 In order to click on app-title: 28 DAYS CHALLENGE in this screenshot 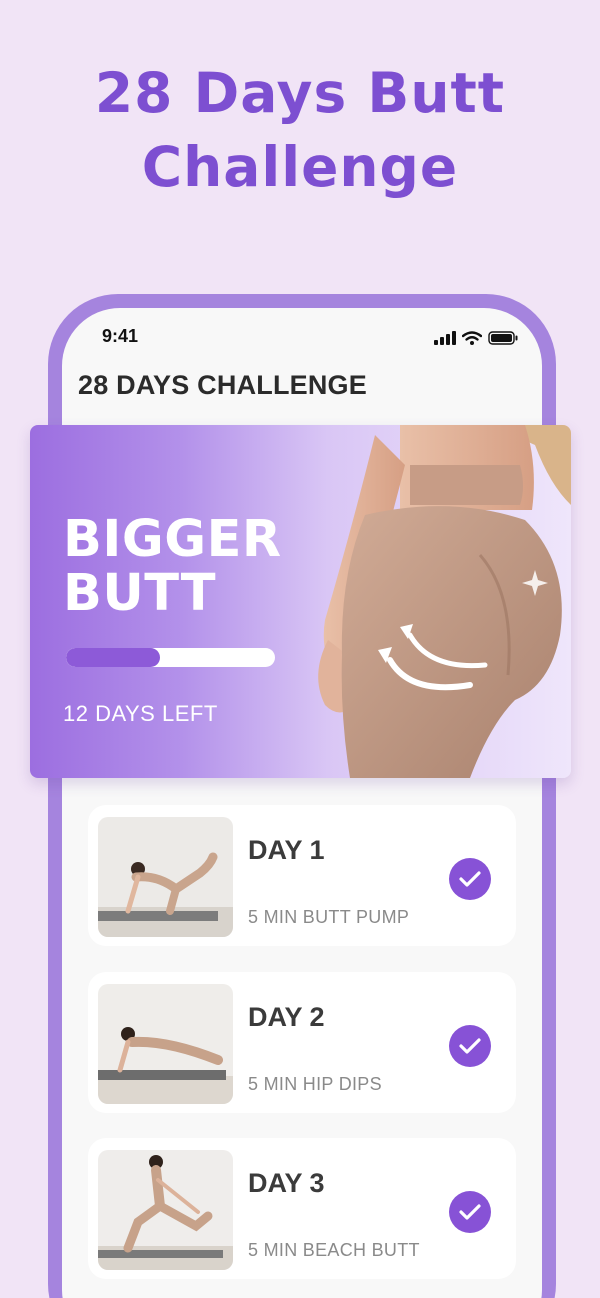, I will do `click(222, 385)`.